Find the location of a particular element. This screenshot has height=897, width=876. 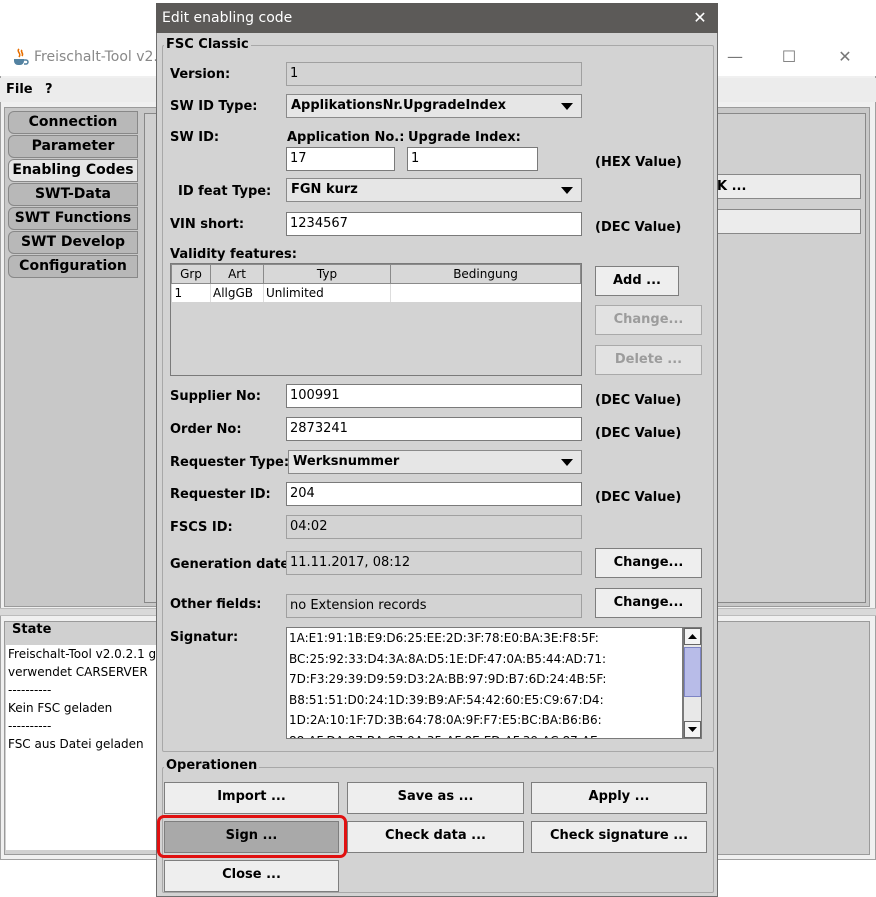

arrow-down-icon is located at coordinates (692, 729).